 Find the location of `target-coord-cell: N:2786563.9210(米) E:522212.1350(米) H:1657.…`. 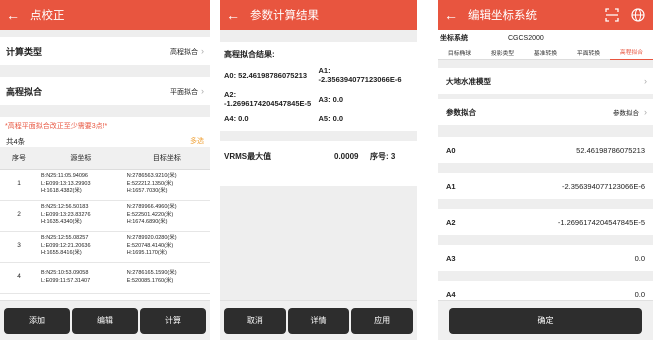

target-coord-cell: N:2786563.9210(米) E:522212.1350(米) H:1657.… is located at coordinates (166, 185).